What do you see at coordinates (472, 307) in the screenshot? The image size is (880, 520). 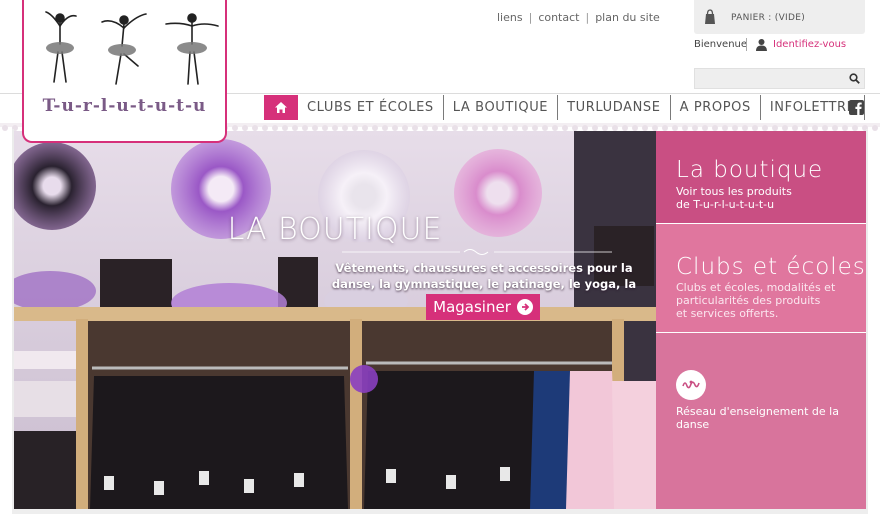 I see `shop-button-label: Magasiner` at bounding box center [472, 307].